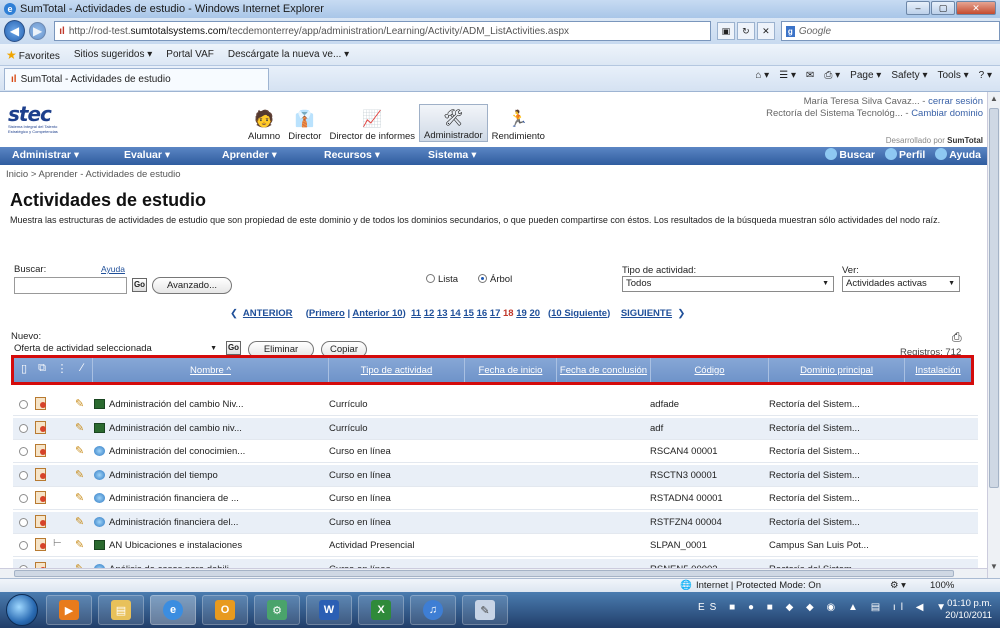 The height and width of the screenshot is (628, 1000). I want to click on activity-type-select: Todos ▼, so click(728, 284).